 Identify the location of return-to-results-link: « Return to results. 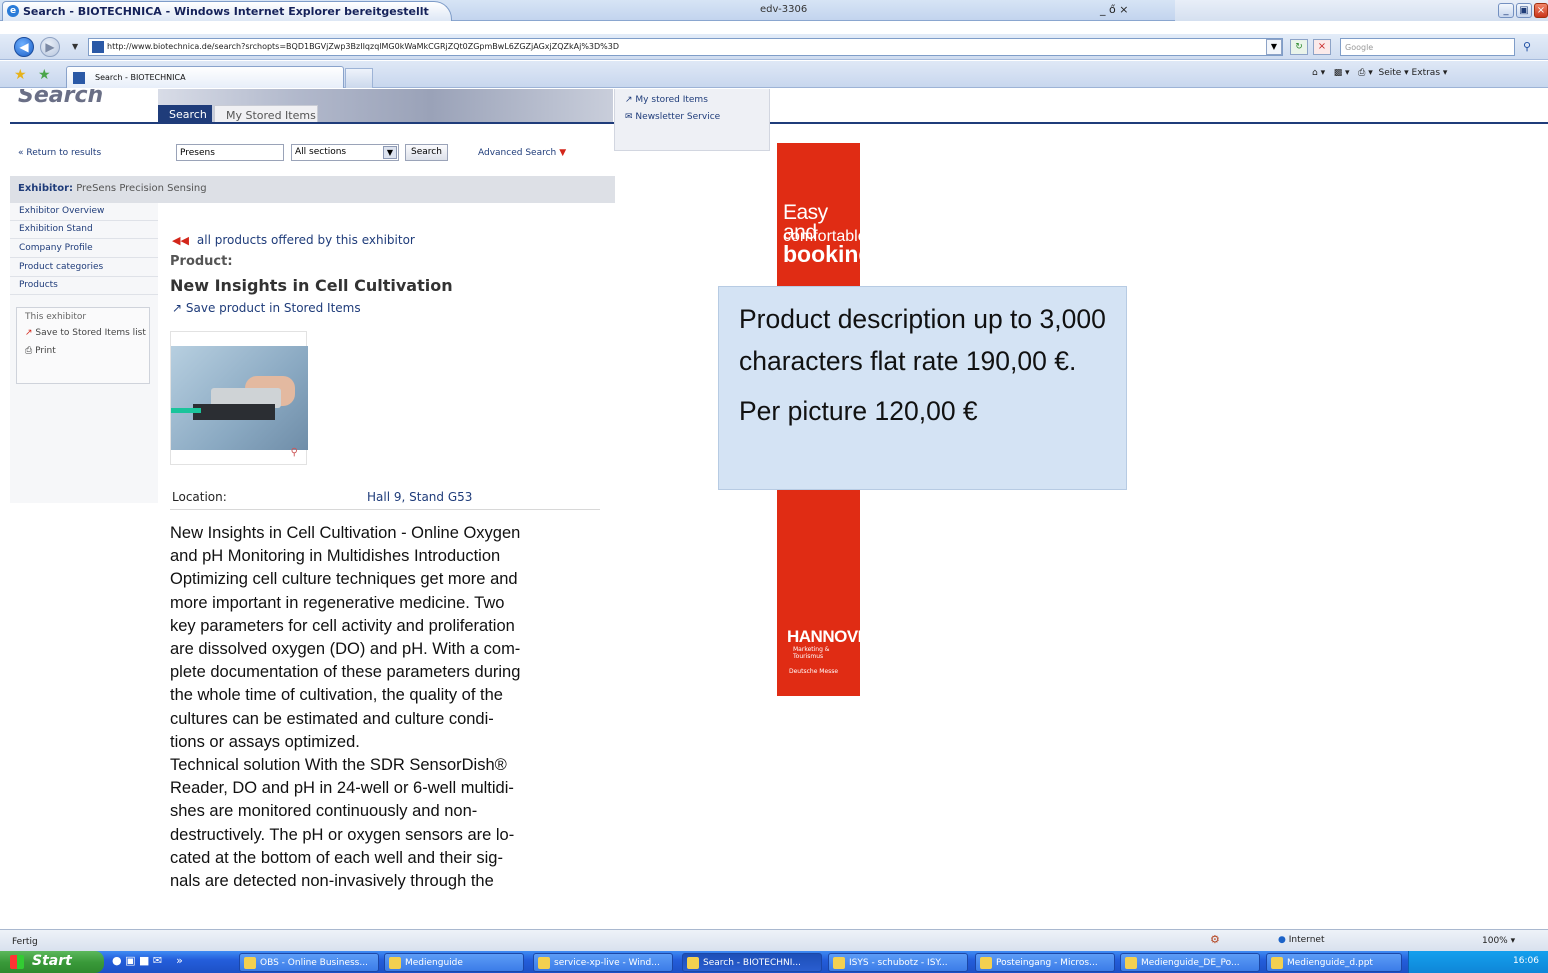
(59, 153).